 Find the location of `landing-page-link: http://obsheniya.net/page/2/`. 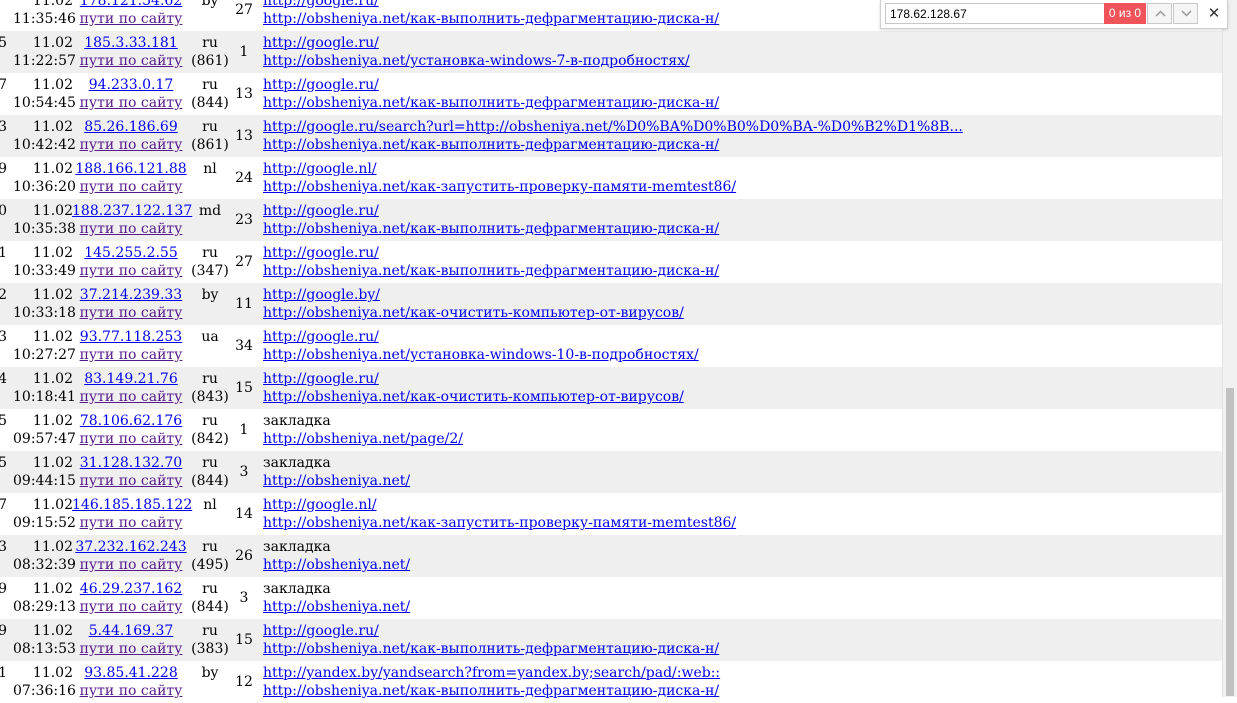

landing-page-link: http://obsheniya.net/page/2/ is located at coordinates (363, 439).